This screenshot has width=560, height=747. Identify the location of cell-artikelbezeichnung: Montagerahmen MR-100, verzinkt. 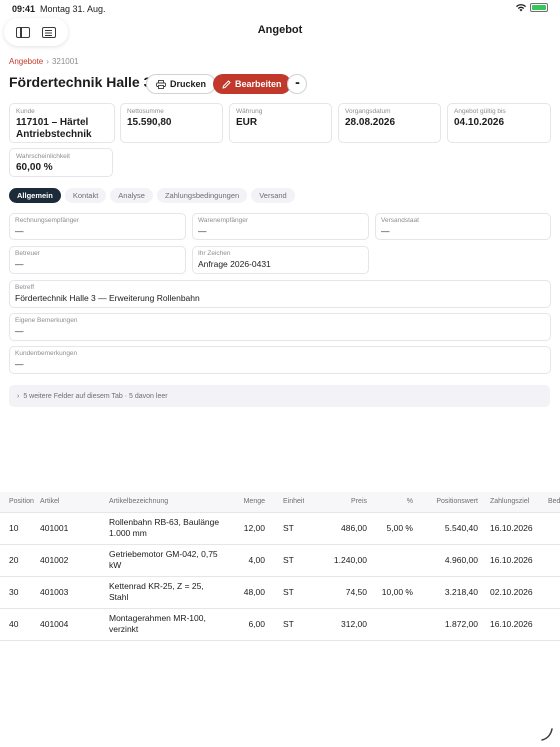
(167, 624).